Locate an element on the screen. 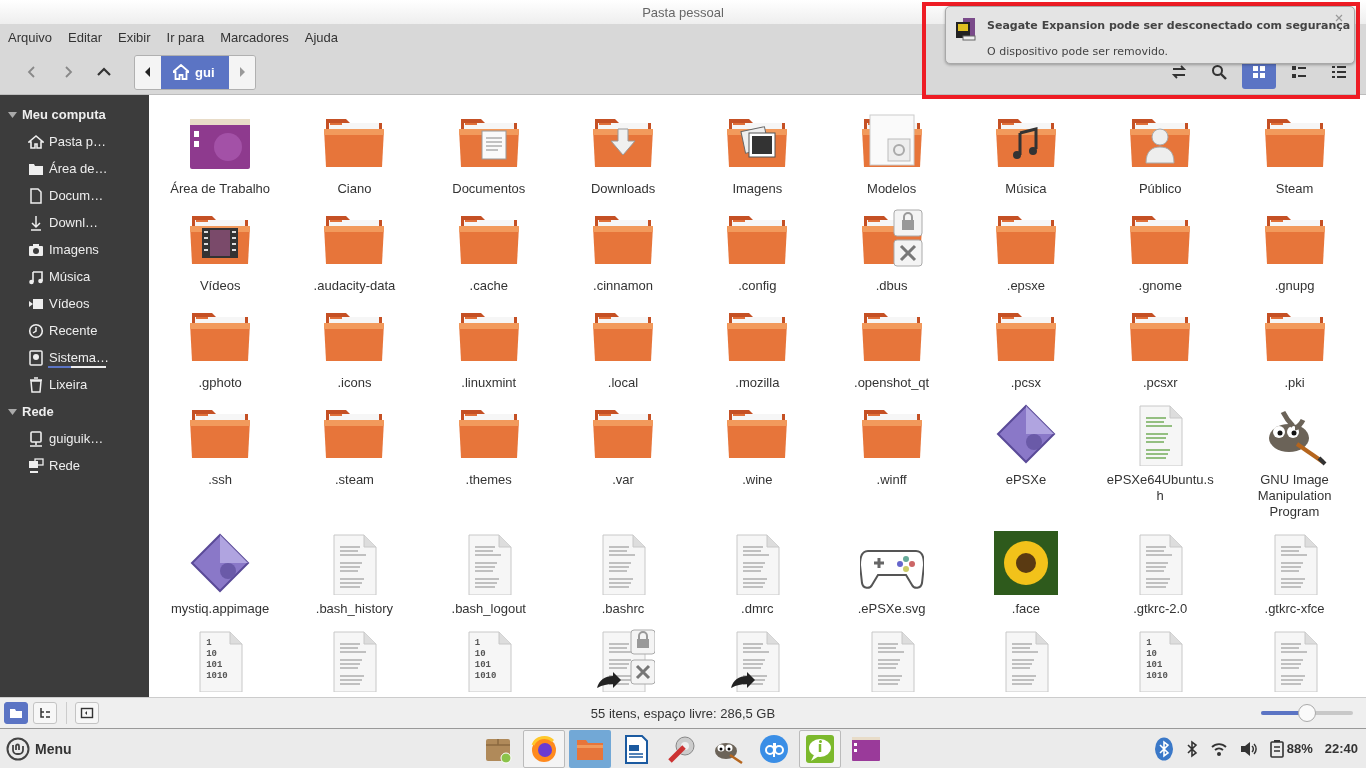 This screenshot has height=768, width=1366. sidebar-item: Rede is located at coordinates (65, 465).